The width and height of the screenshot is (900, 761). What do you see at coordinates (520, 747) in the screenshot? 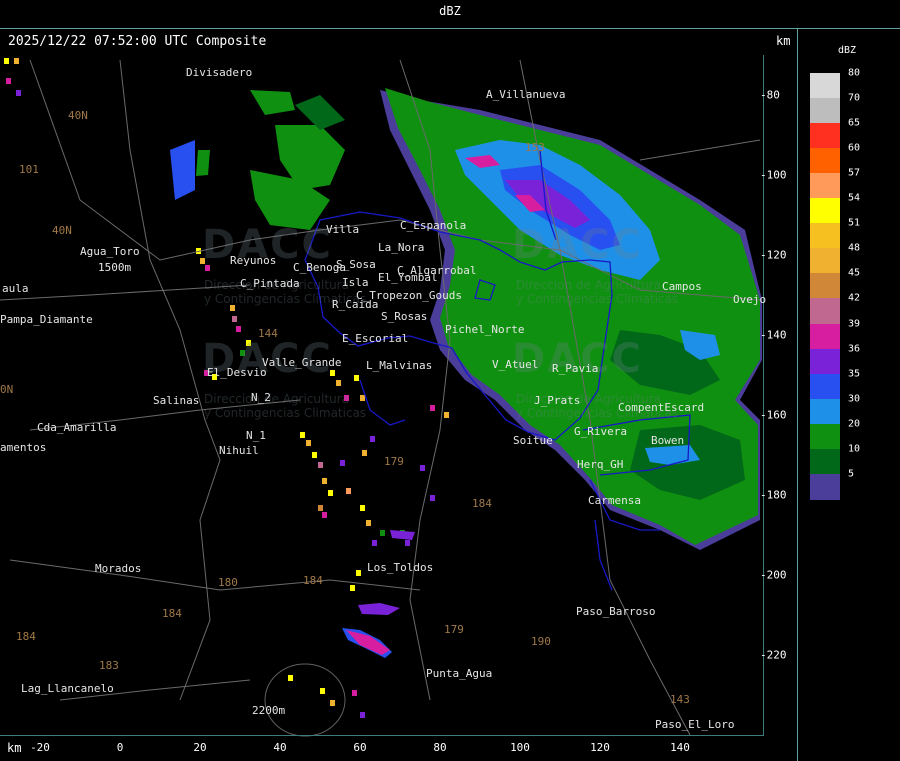
I see `x-axis-tick: 100` at bounding box center [520, 747].